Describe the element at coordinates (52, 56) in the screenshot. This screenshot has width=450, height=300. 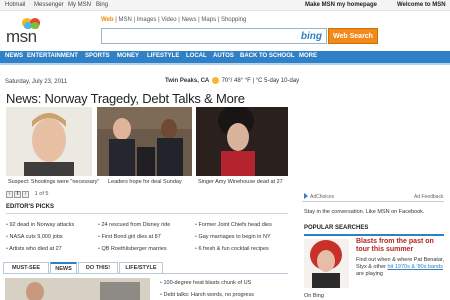
I see `nav-entertainment: ENTERTAINMENT` at that location.